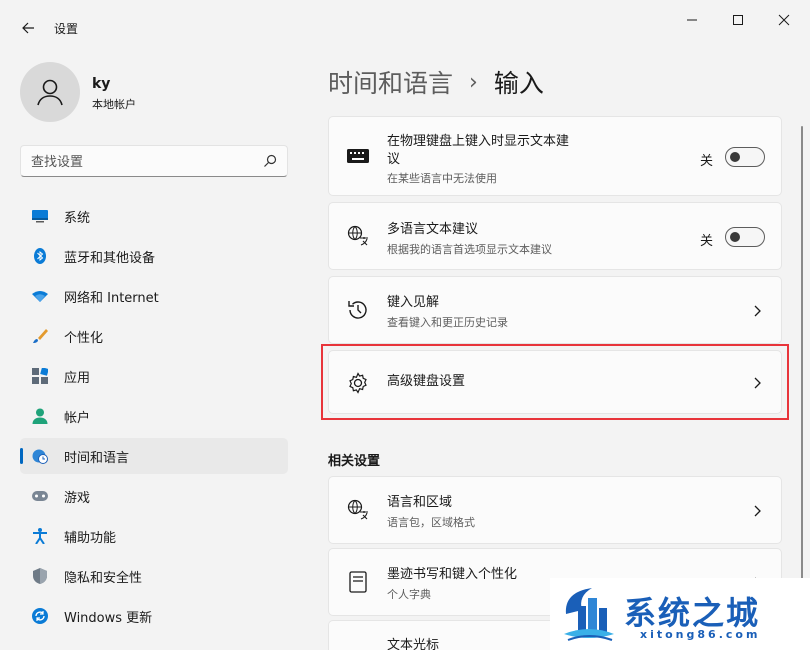 This screenshot has height=650, width=810. I want to click on setting-card-multilingual-suggestions: 多语言文本建议 根据我的语言首选项显示文本建议 关, so click(555, 236).